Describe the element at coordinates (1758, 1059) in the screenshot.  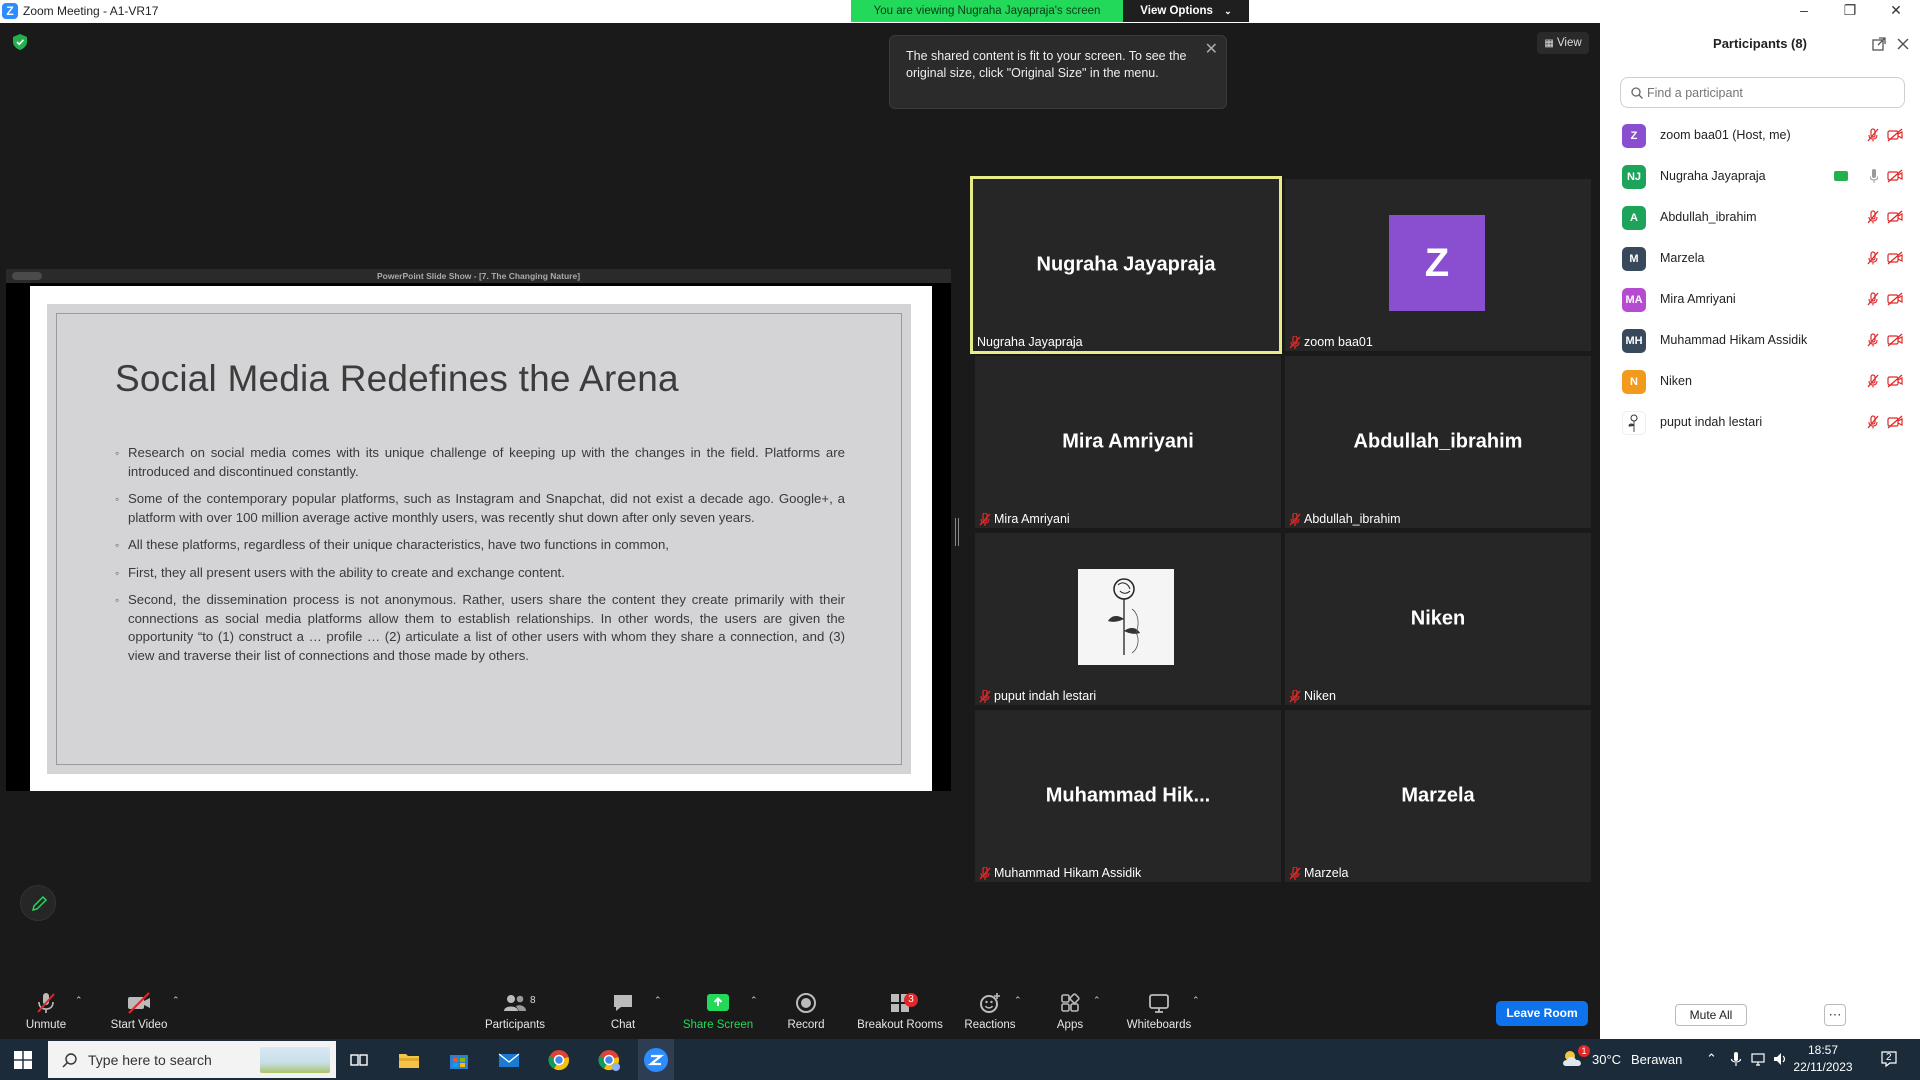
I see `network-icon` at that location.